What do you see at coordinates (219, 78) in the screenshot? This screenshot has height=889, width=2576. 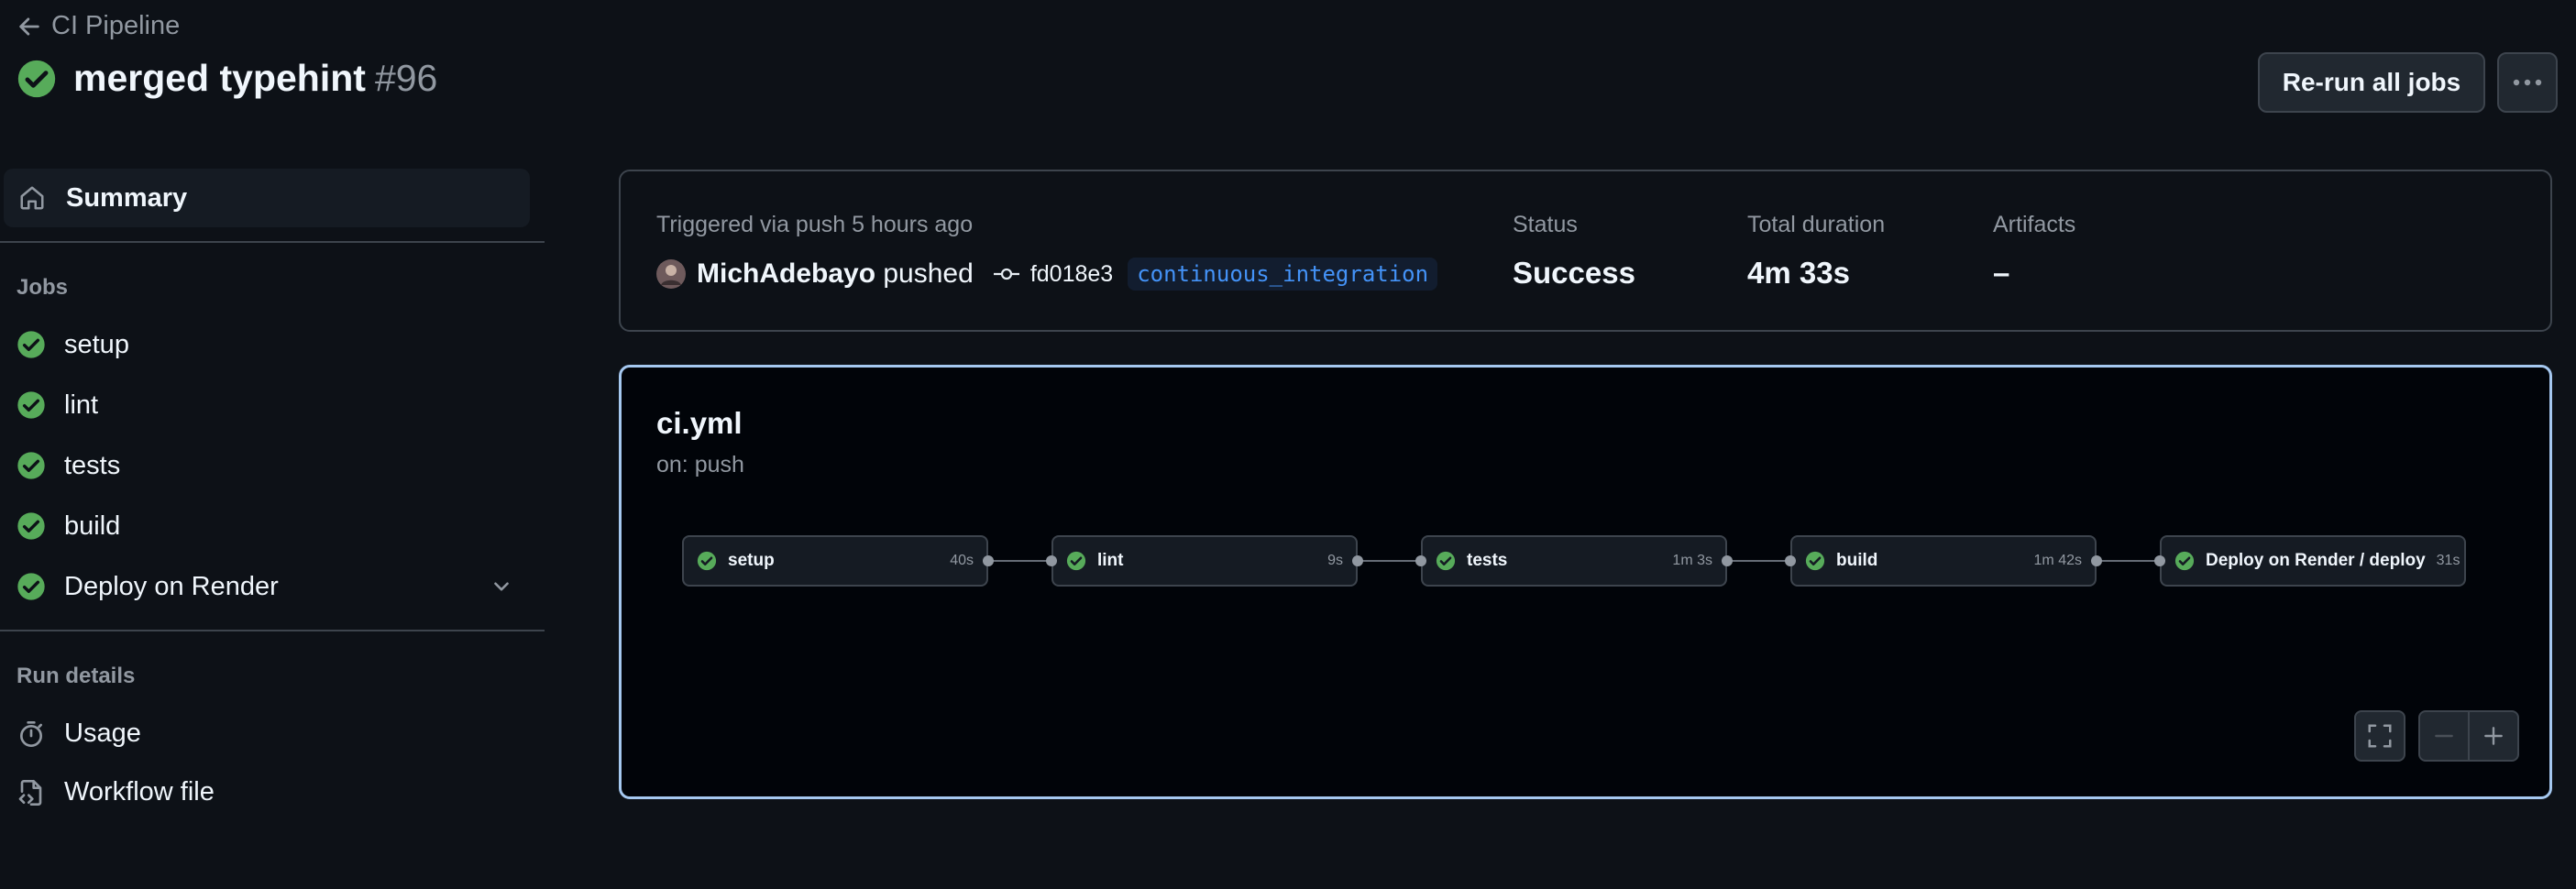 I see `run-title: merged typehint` at bounding box center [219, 78].